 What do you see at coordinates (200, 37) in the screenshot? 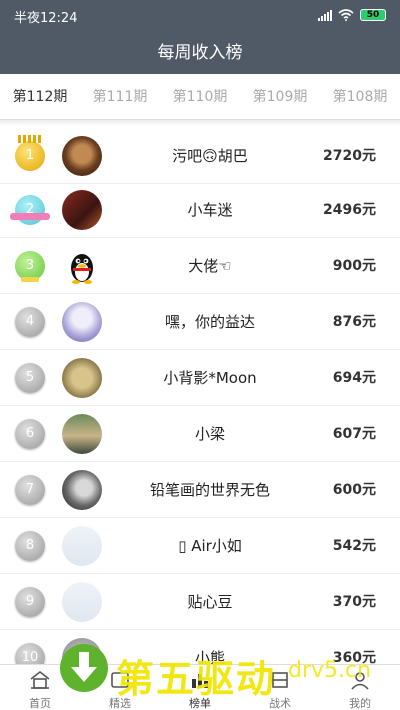
I see `app-header: 半夜12:24 50 每周收入榜` at bounding box center [200, 37].